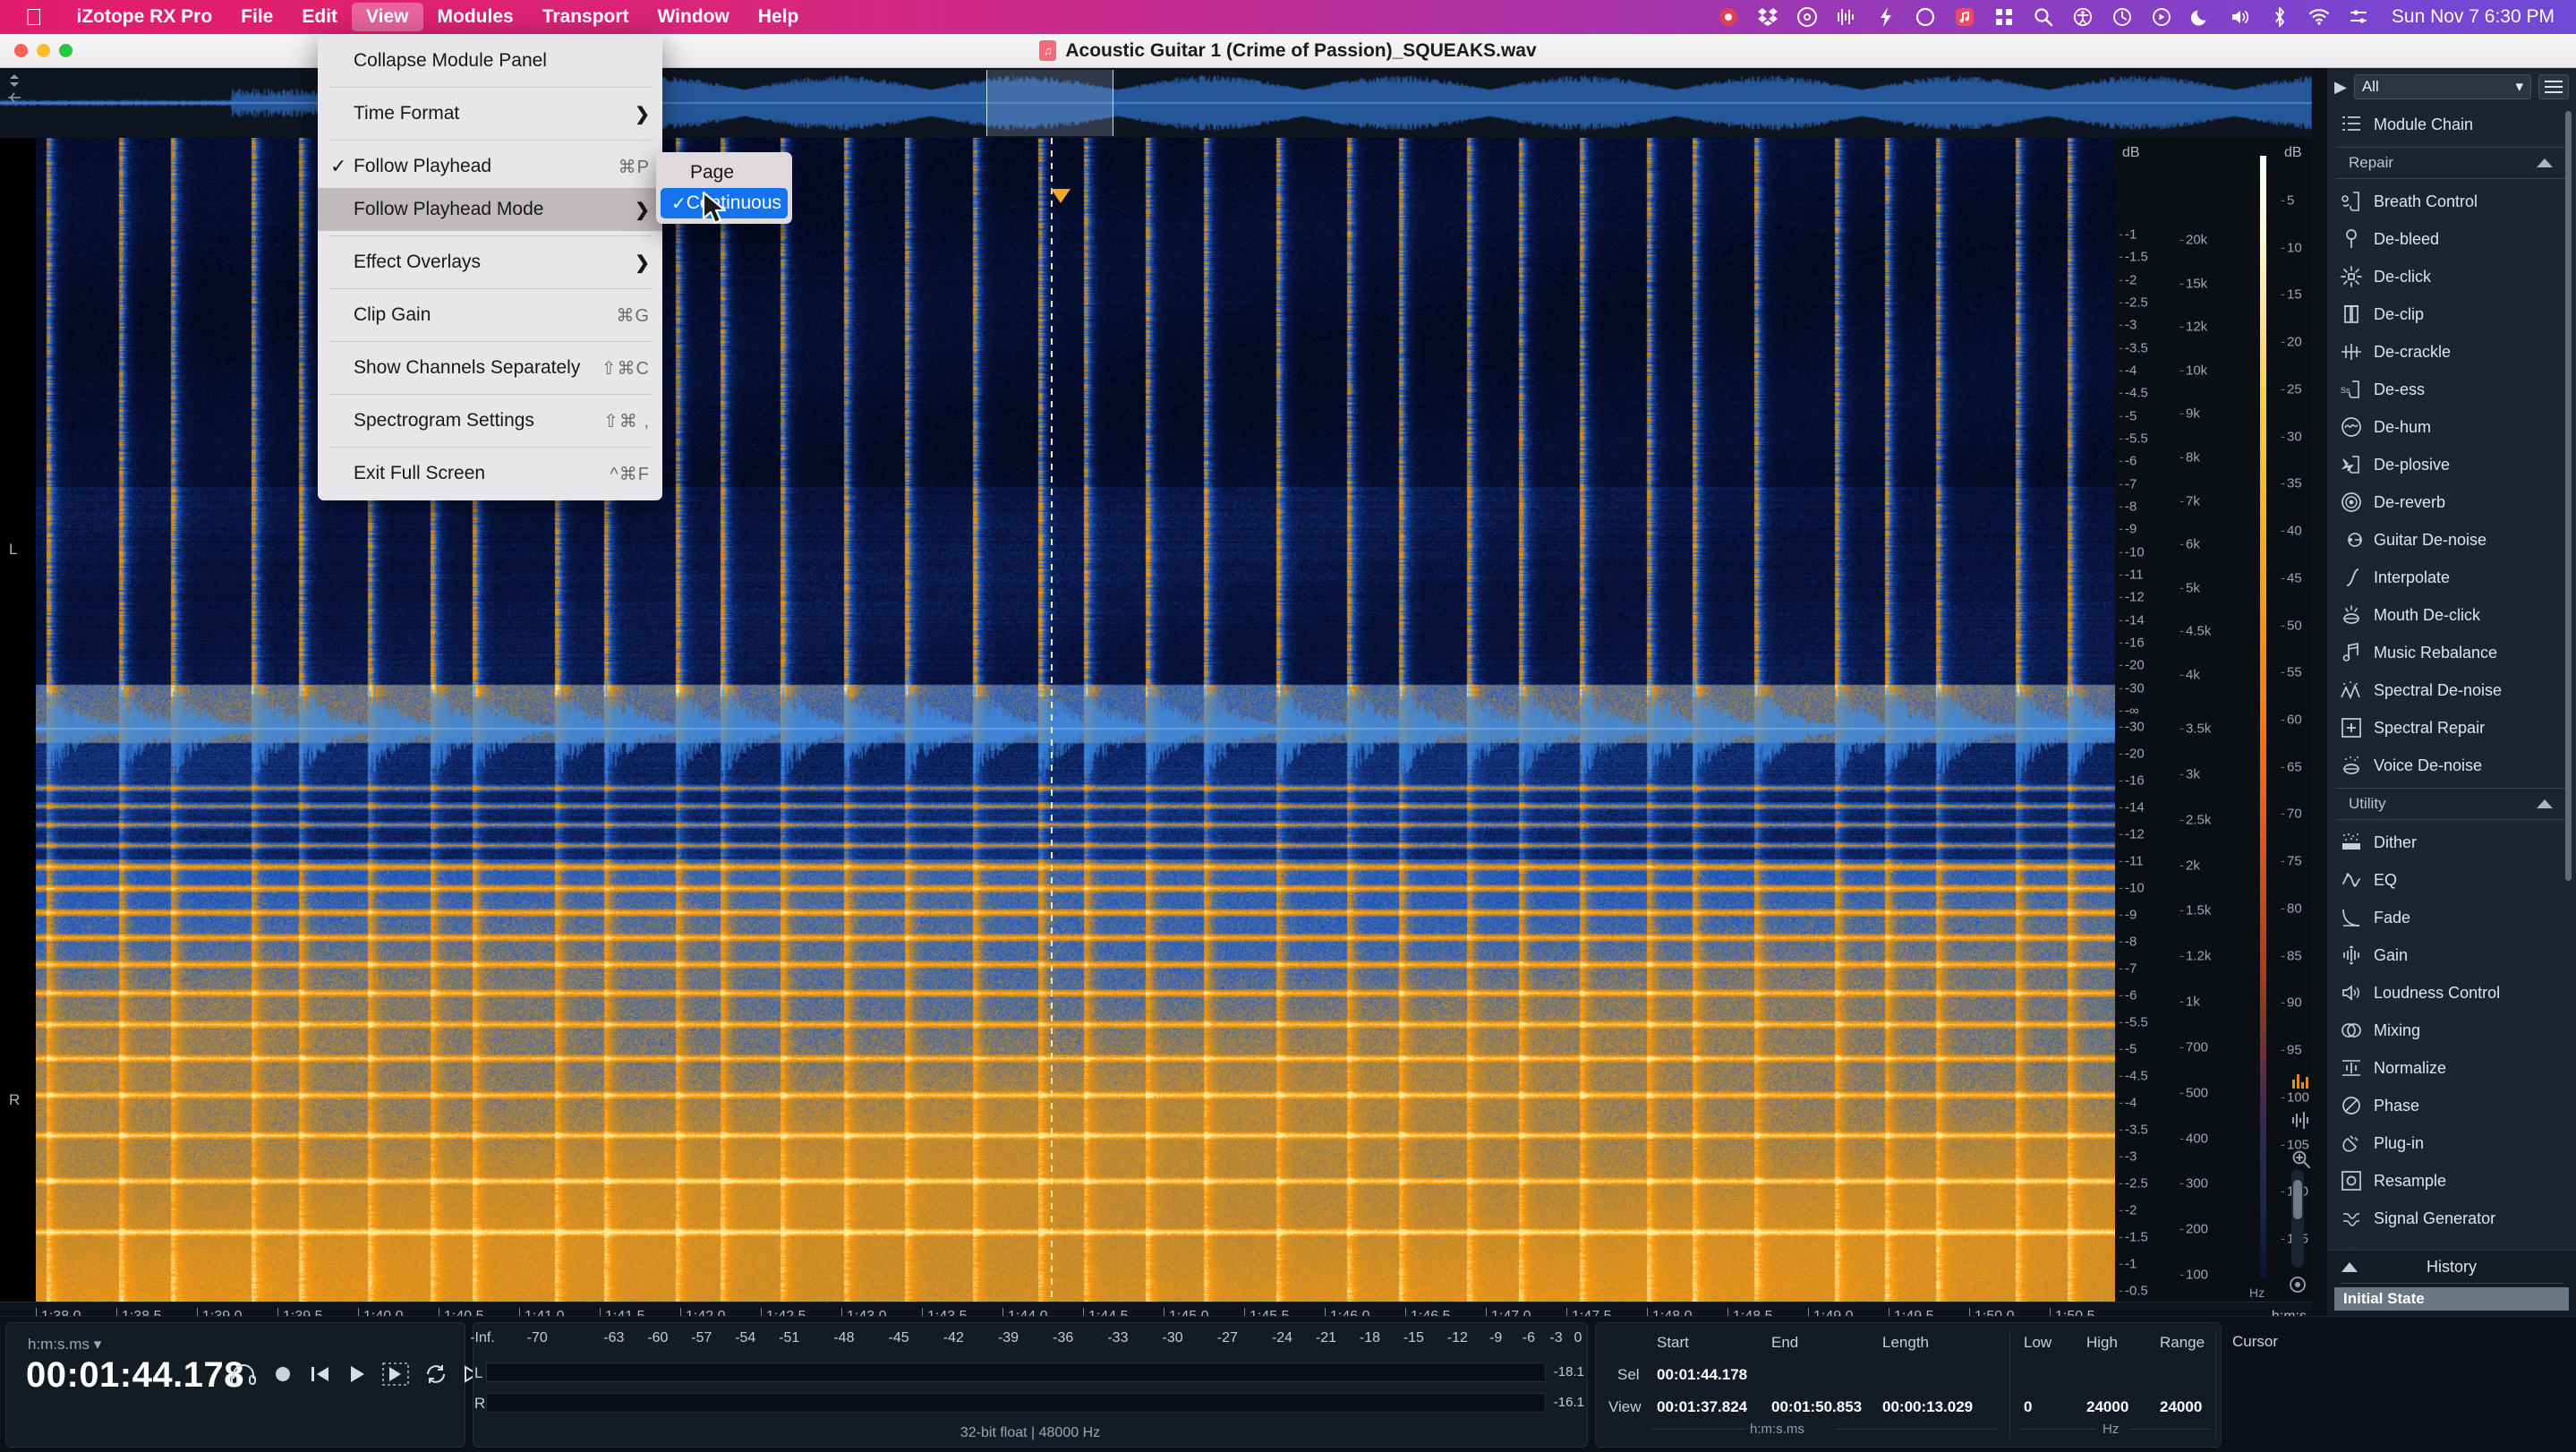 The image size is (2576, 1452). I want to click on module-item-spectral-repair: Spectral Repair, so click(2451, 728).